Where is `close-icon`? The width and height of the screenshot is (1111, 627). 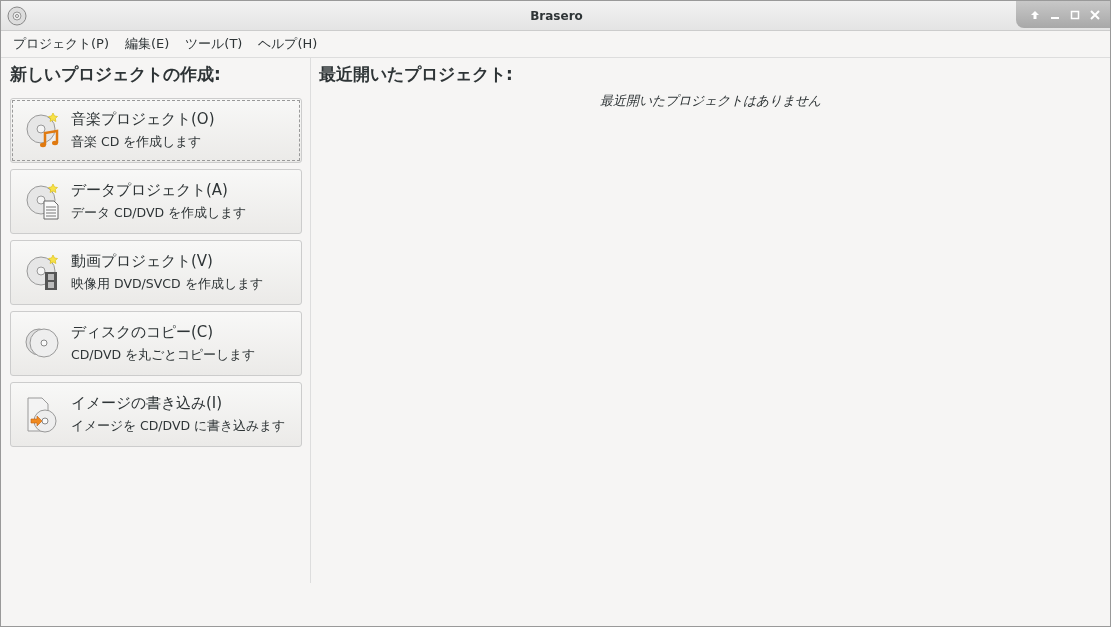 close-icon is located at coordinates (1095, 14).